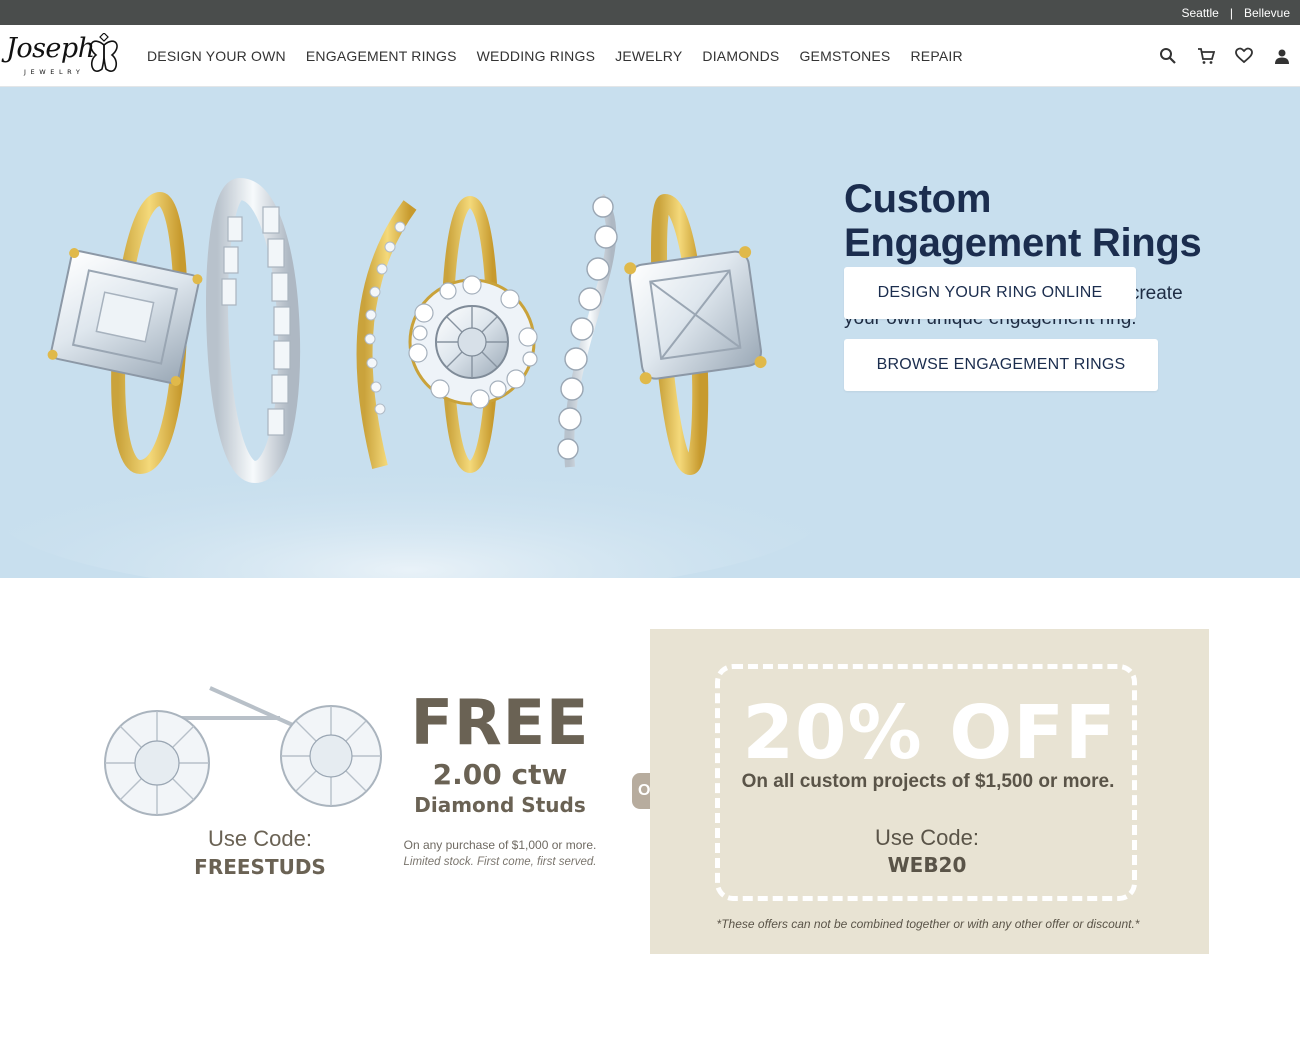 Image resolution: width=1300 pixels, height=1040 pixels. I want to click on hero-title: Custom Engagement Rings, so click(1064, 221).